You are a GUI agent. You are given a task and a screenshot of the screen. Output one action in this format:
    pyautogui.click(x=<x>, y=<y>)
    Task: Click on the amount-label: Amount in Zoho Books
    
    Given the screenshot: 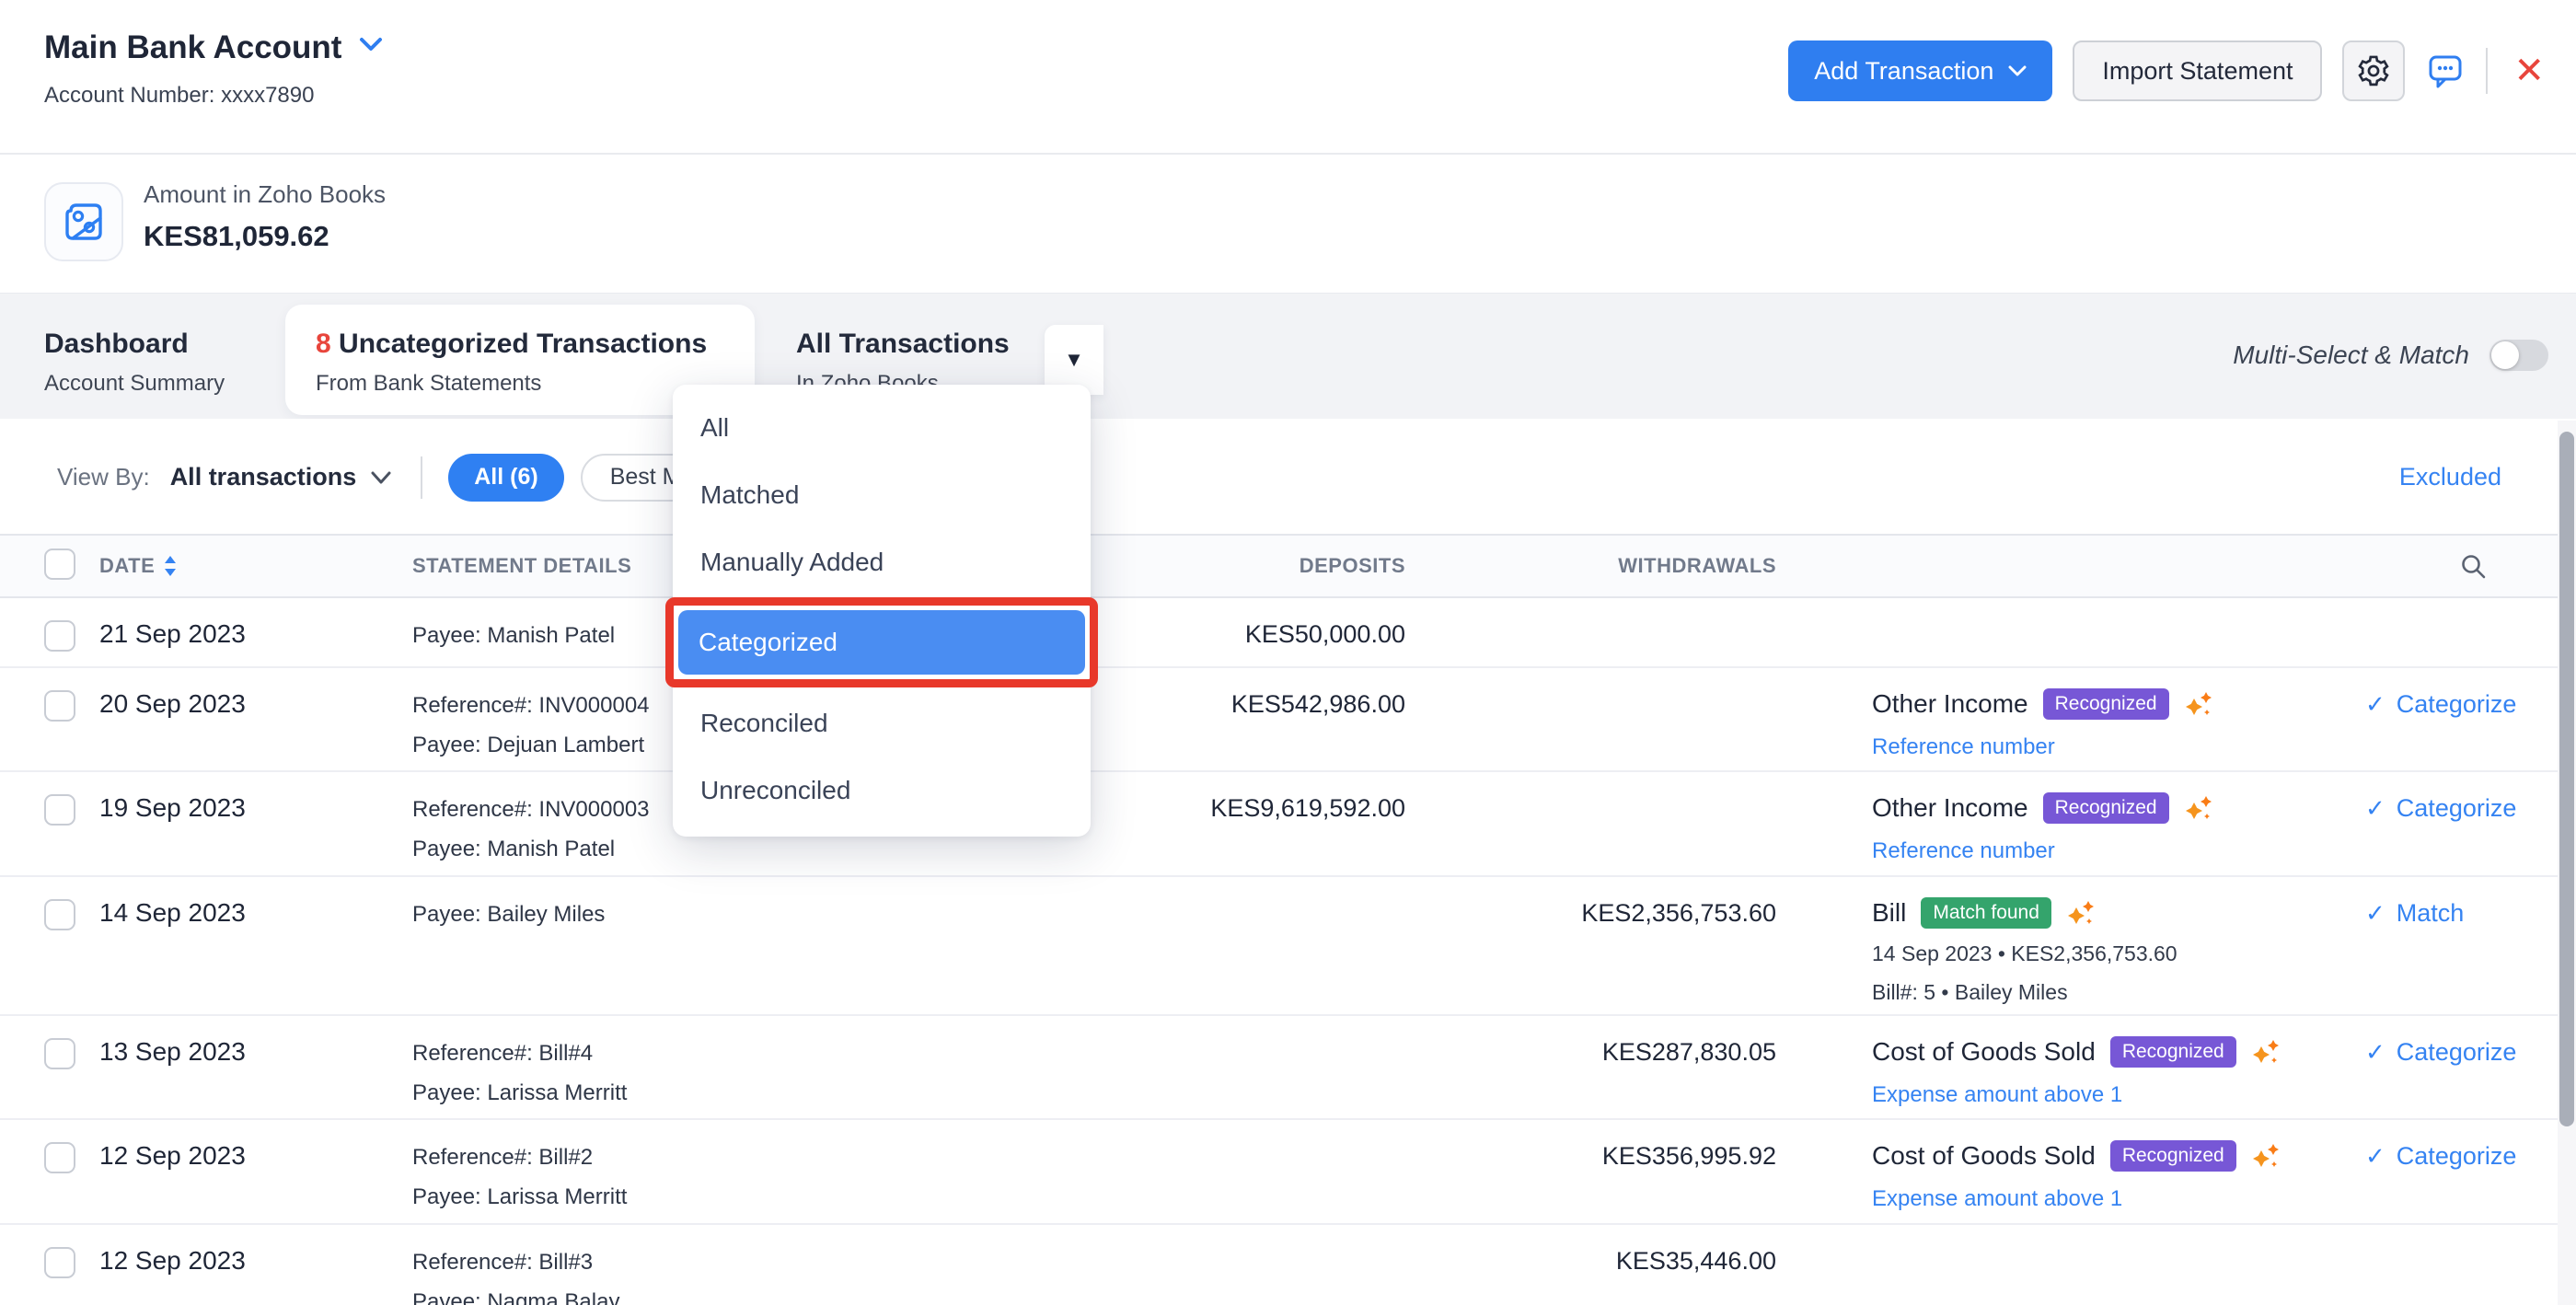 What is the action you would take?
    pyautogui.click(x=265, y=194)
    